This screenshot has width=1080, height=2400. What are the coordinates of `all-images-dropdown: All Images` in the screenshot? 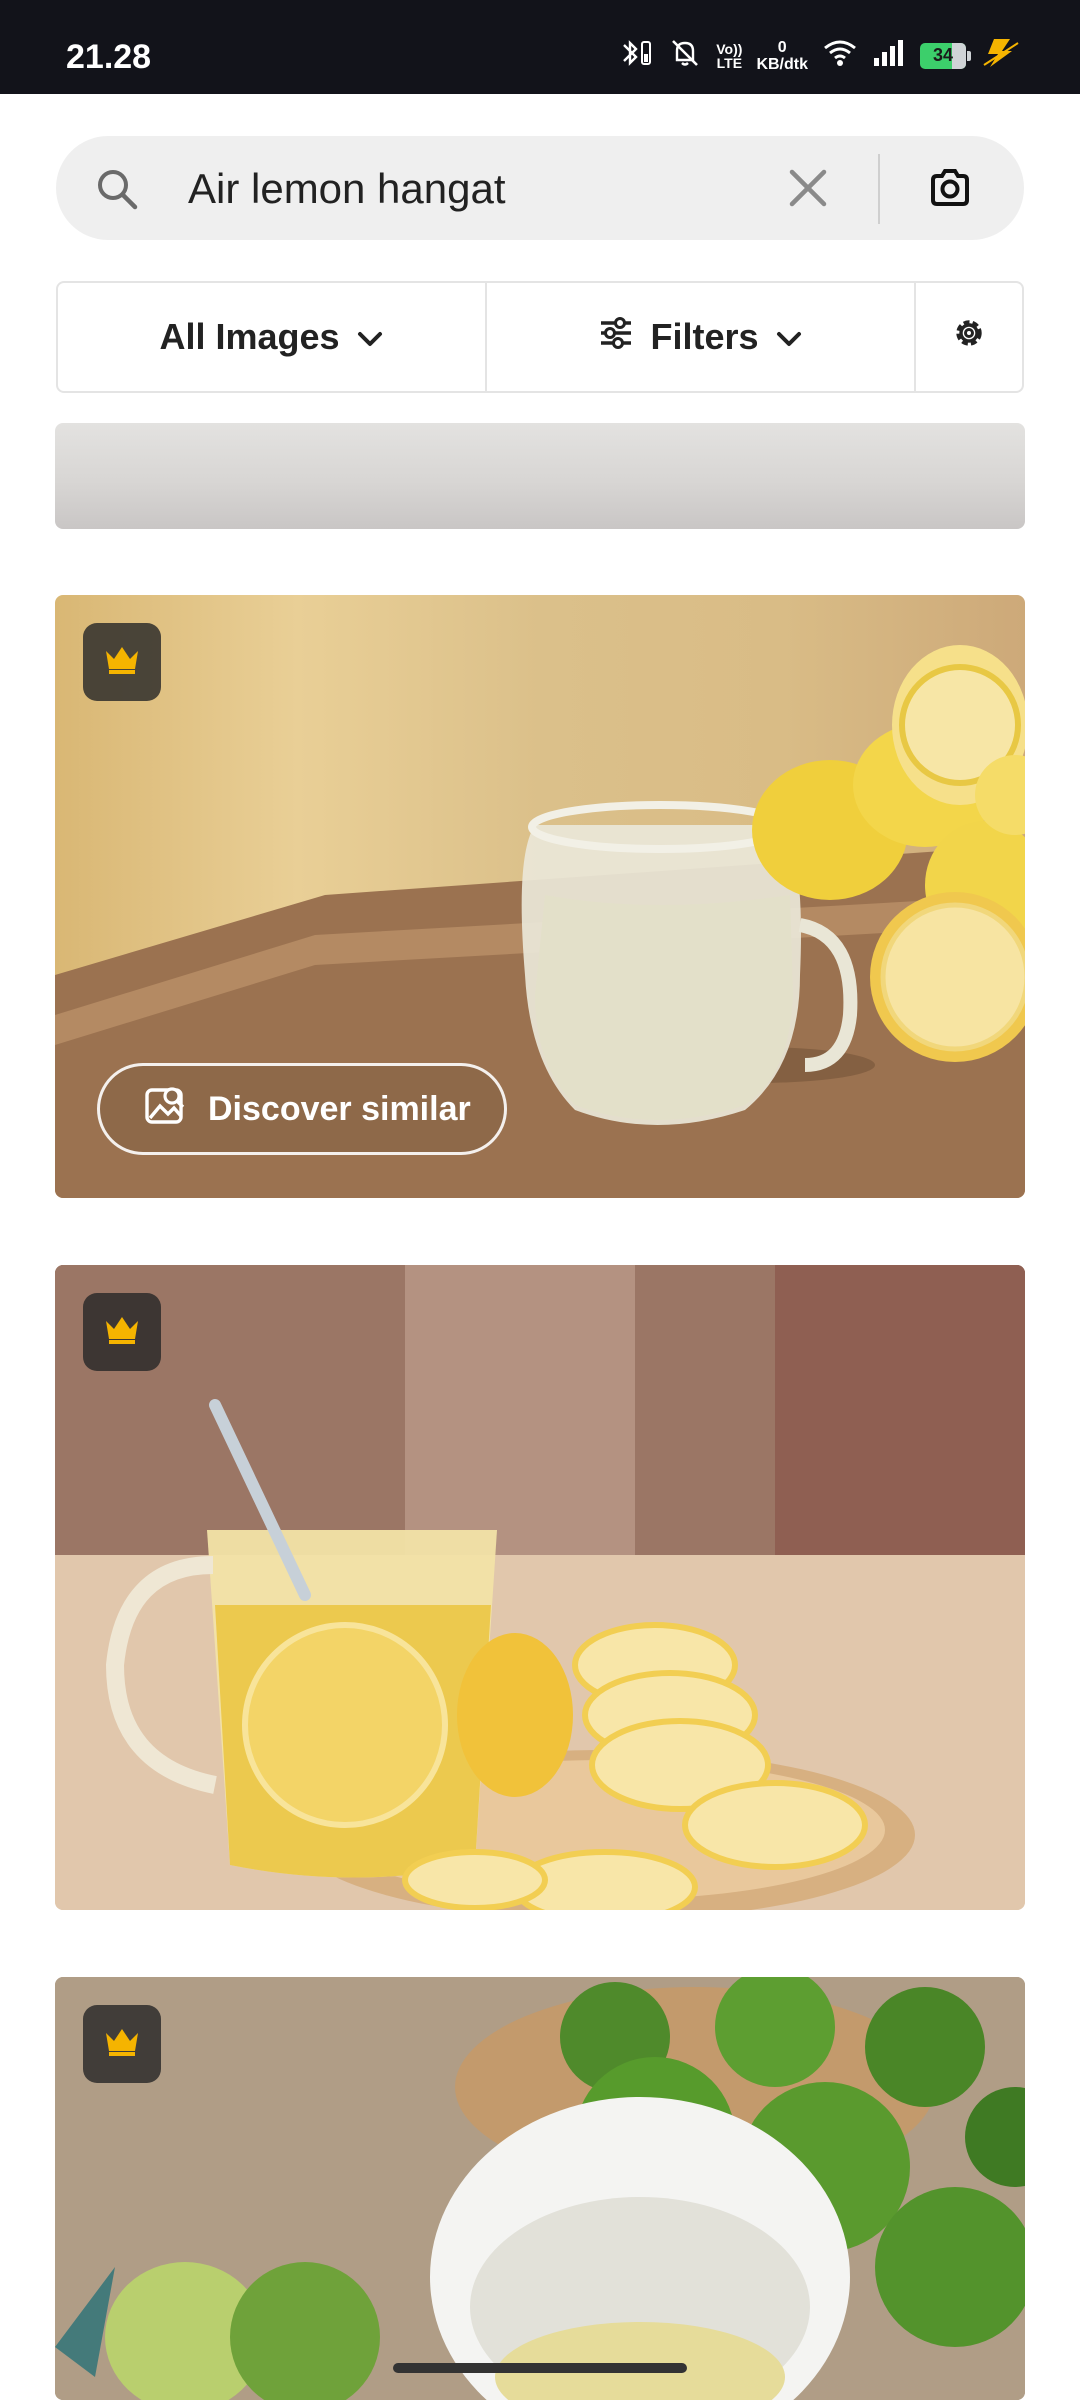 It's located at (272, 337).